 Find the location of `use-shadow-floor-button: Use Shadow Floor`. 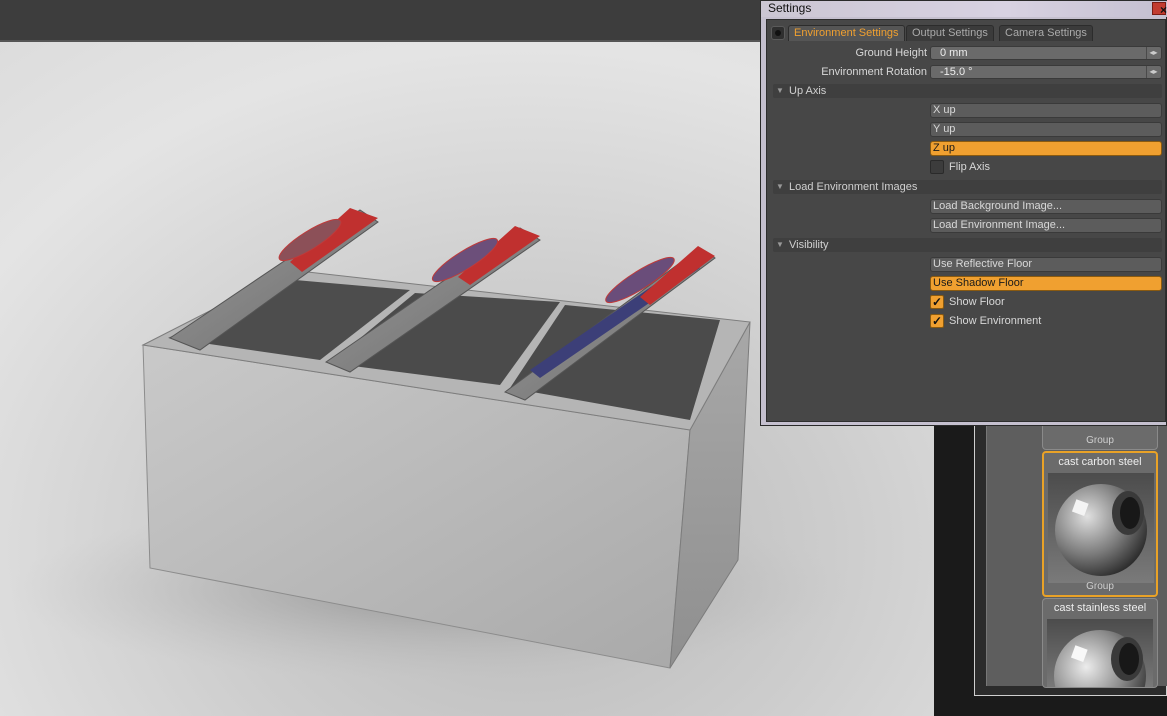

use-shadow-floor-button: Use Shadow Floor is located at coordinates (1046, 283).